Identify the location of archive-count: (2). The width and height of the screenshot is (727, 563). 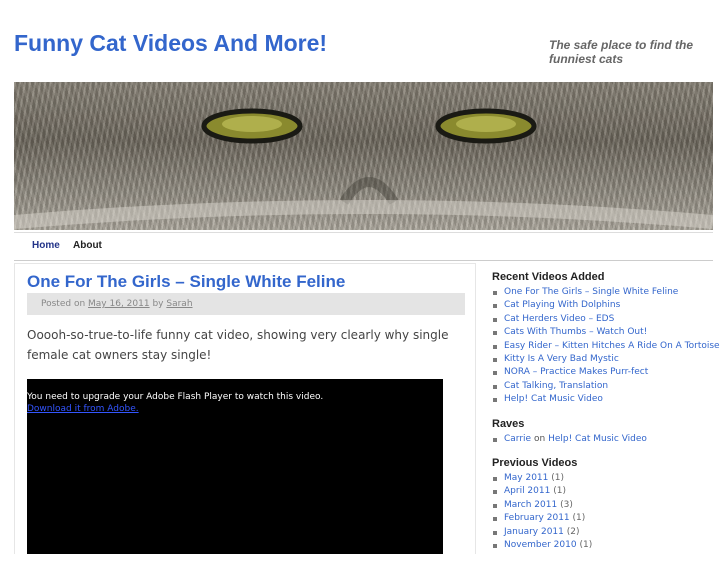
(573, 531).